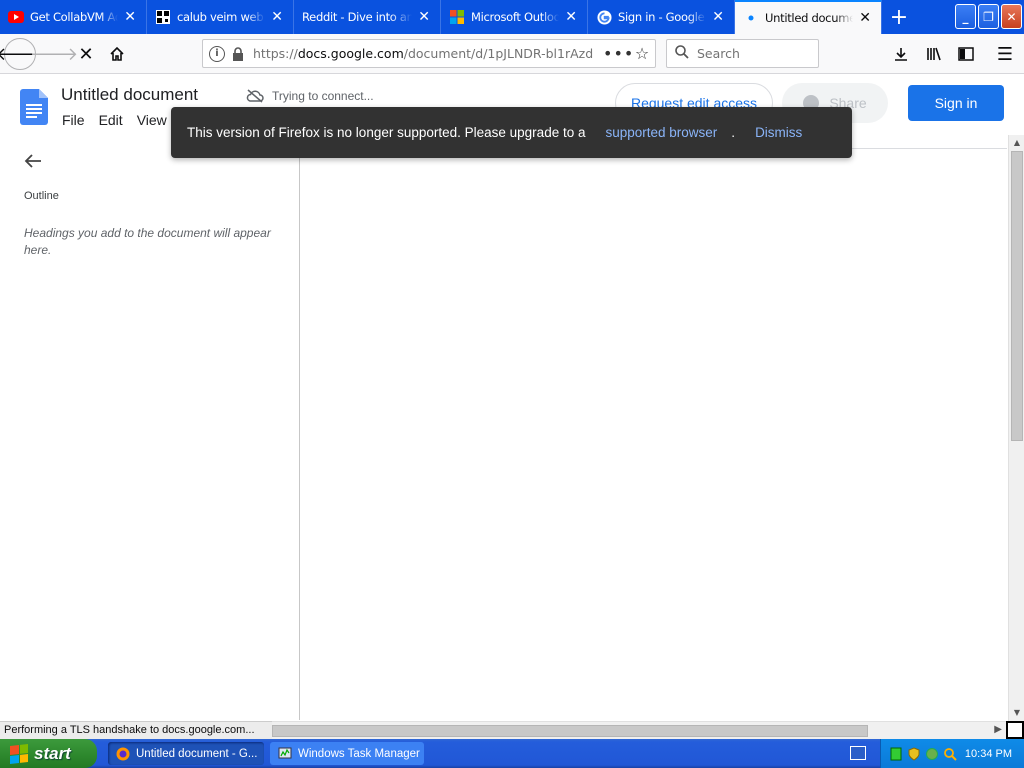 This screenshot has height=768, width=1024. Describe the element at coordinates (123, 753) in the screenshot. I see `firefox-icon` at that location.